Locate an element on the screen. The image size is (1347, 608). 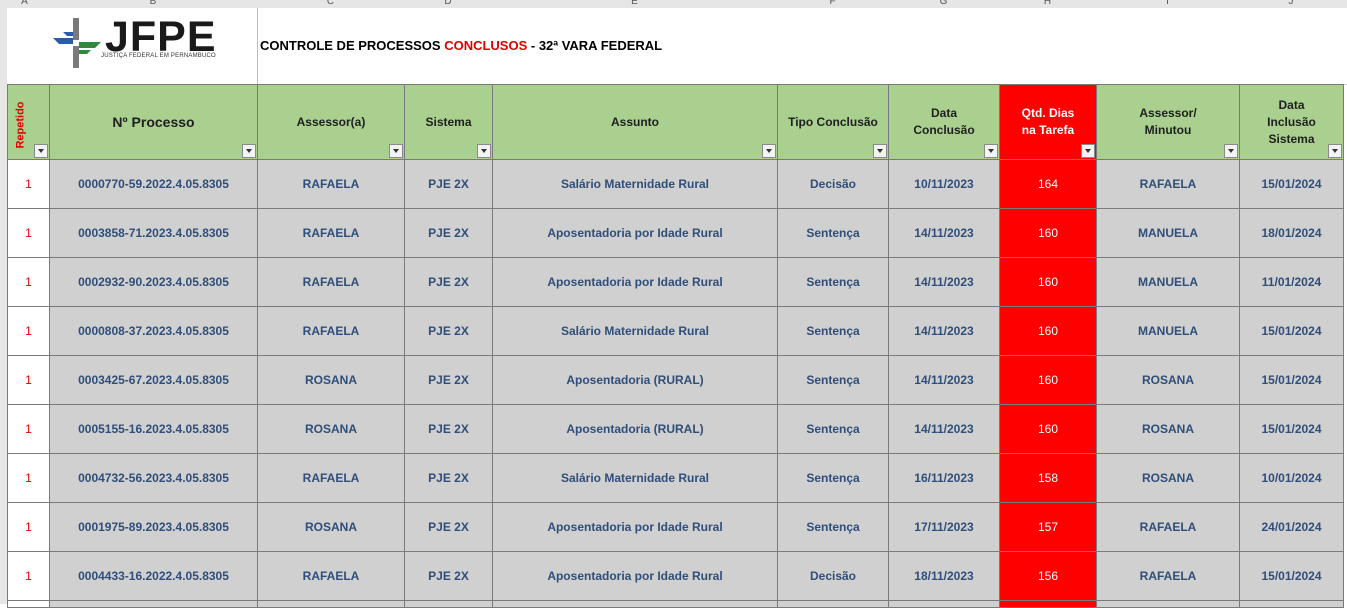
cell-processo is located at coordinates (153, 604).